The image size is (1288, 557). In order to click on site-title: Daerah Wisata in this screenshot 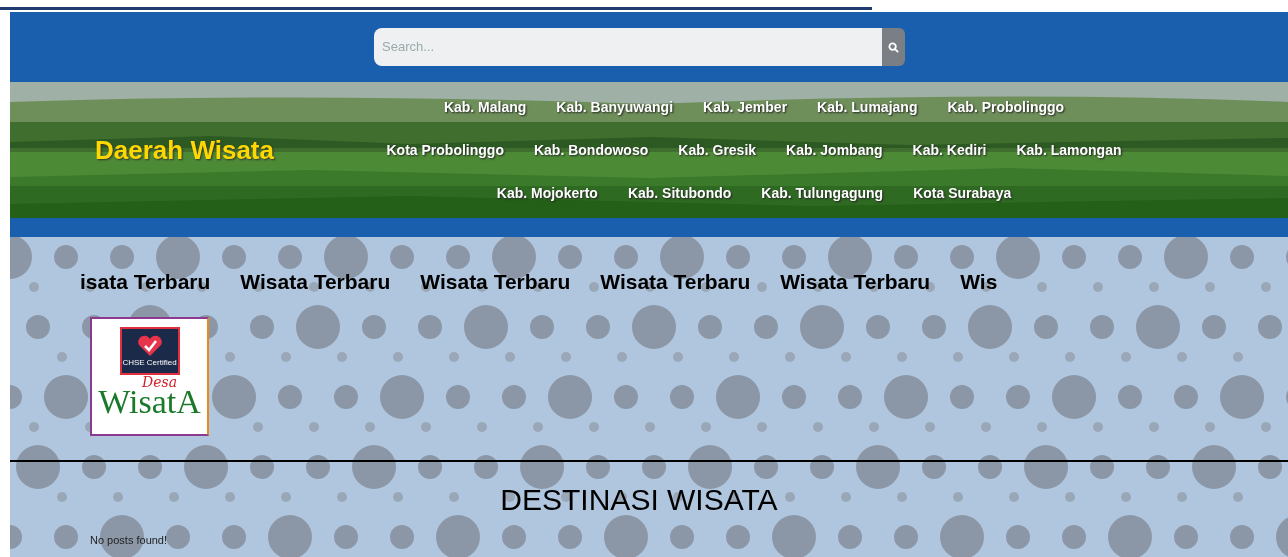, I will do `click(185, 150)`.